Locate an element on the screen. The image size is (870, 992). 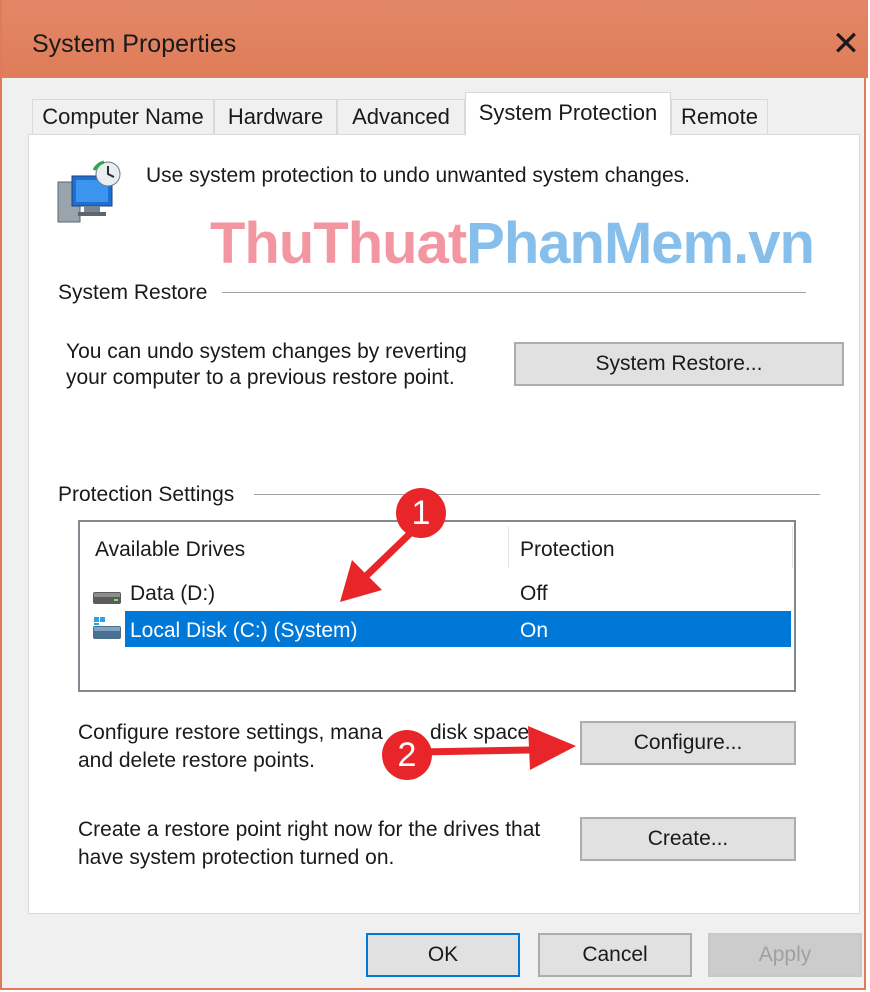
watermark-part1: ThuThuat is located at coordinates (338, 243).